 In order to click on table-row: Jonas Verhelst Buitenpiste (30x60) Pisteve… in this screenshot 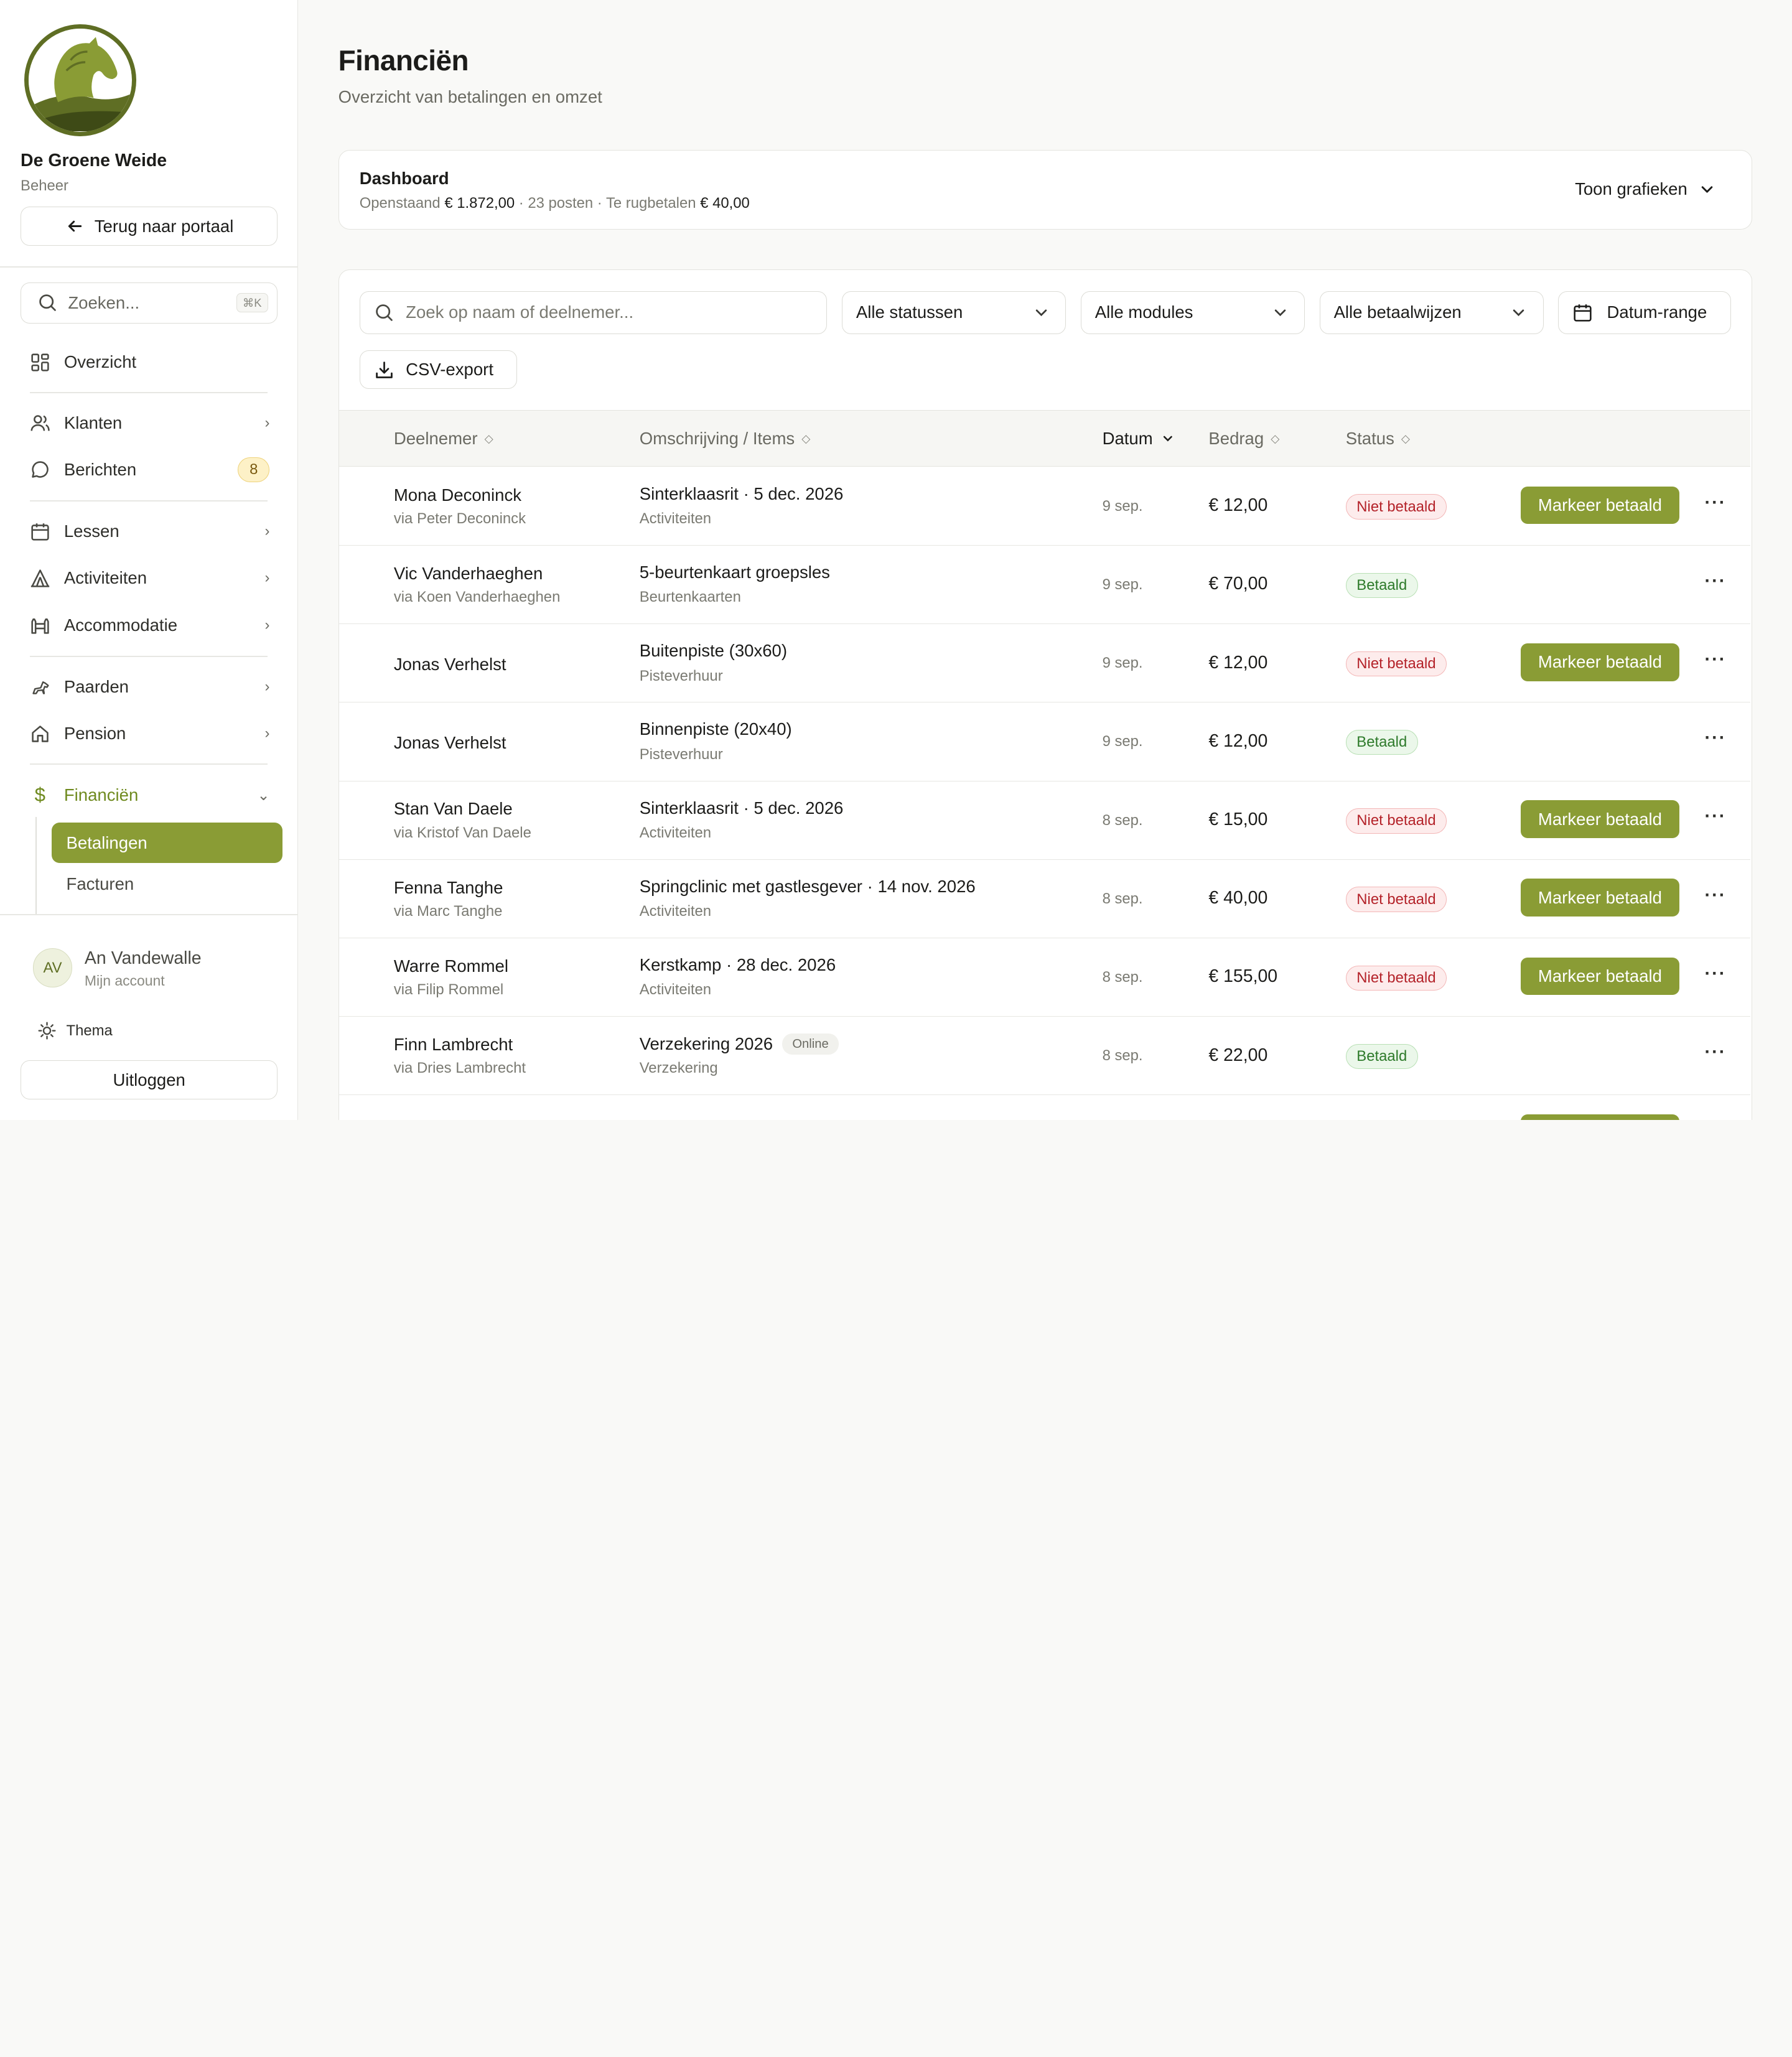, I will do `click(1044, 663)`.